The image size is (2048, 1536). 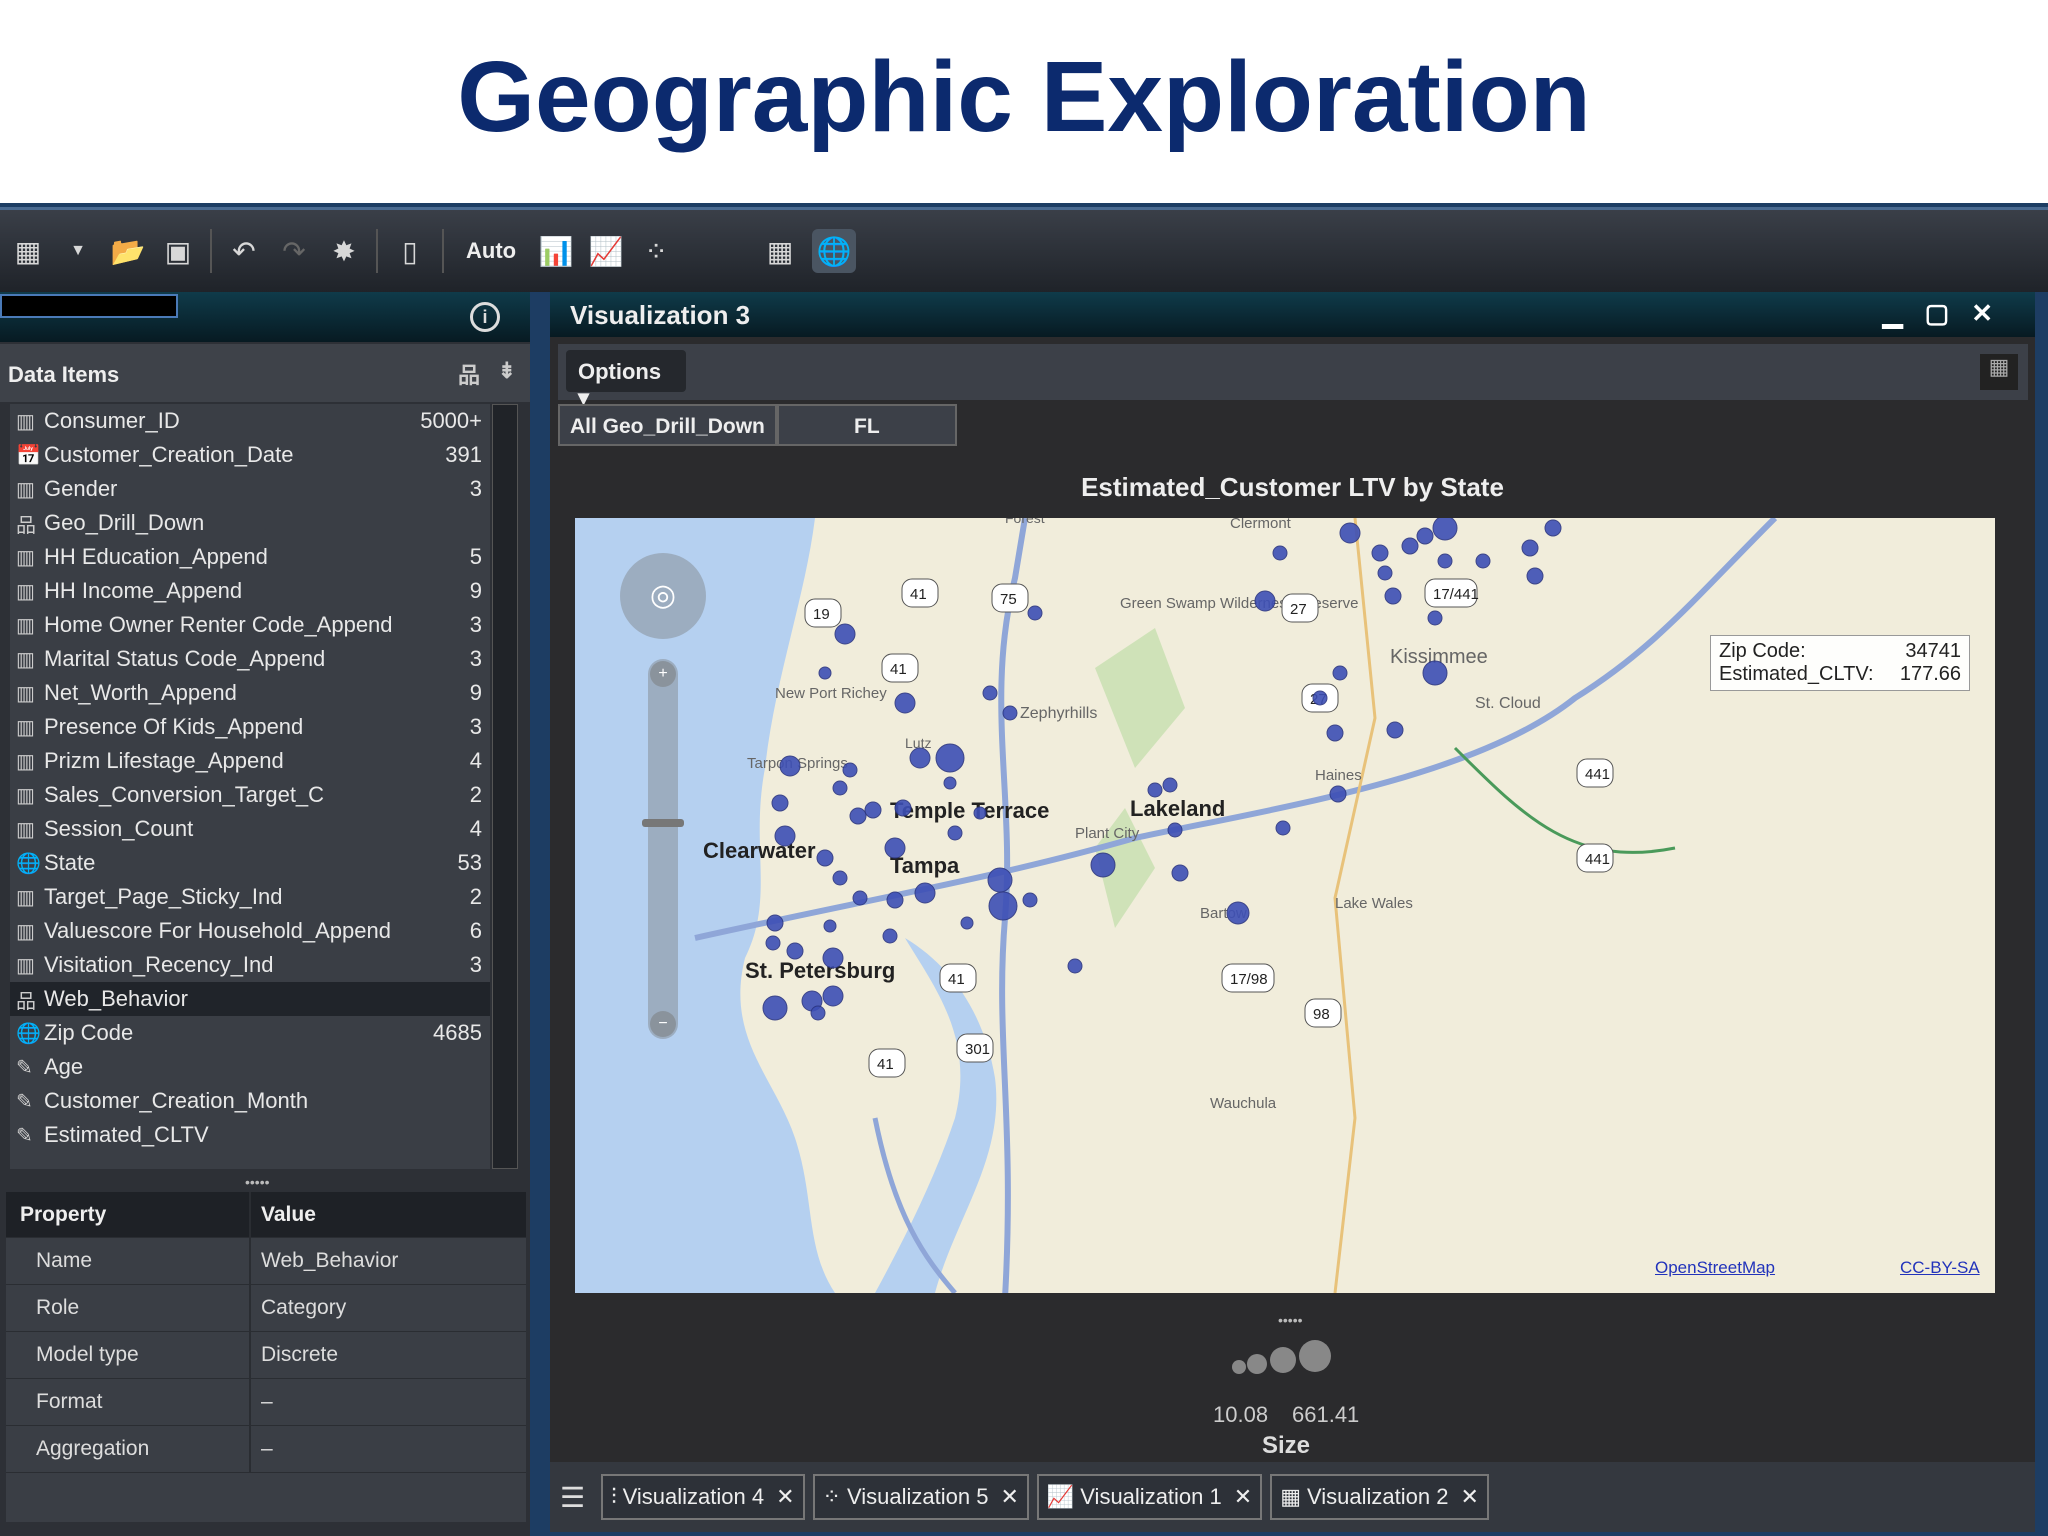 I want to click on save-icon: ▣, so click(x=178, y=251).